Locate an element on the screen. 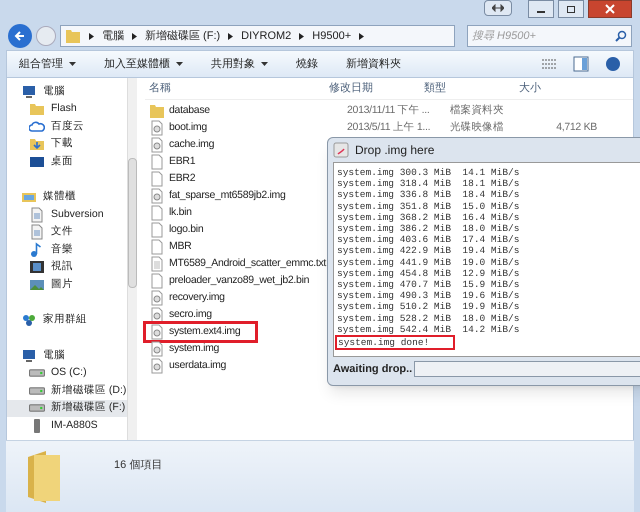  breadcrumb-item: DIYROM2 is located at coordinates (266, 36).